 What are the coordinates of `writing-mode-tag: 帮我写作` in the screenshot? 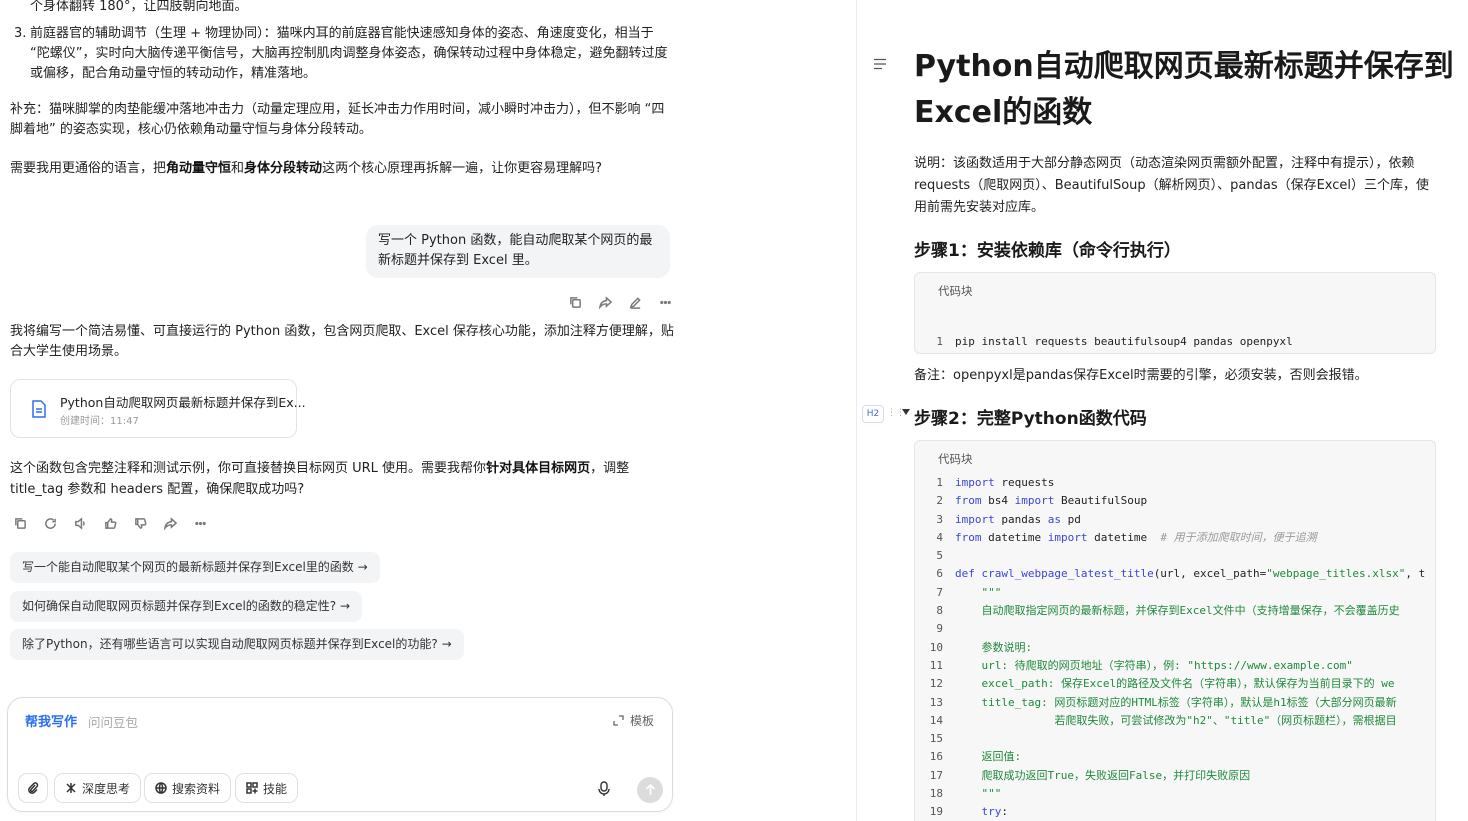 It's located at (51, 720).